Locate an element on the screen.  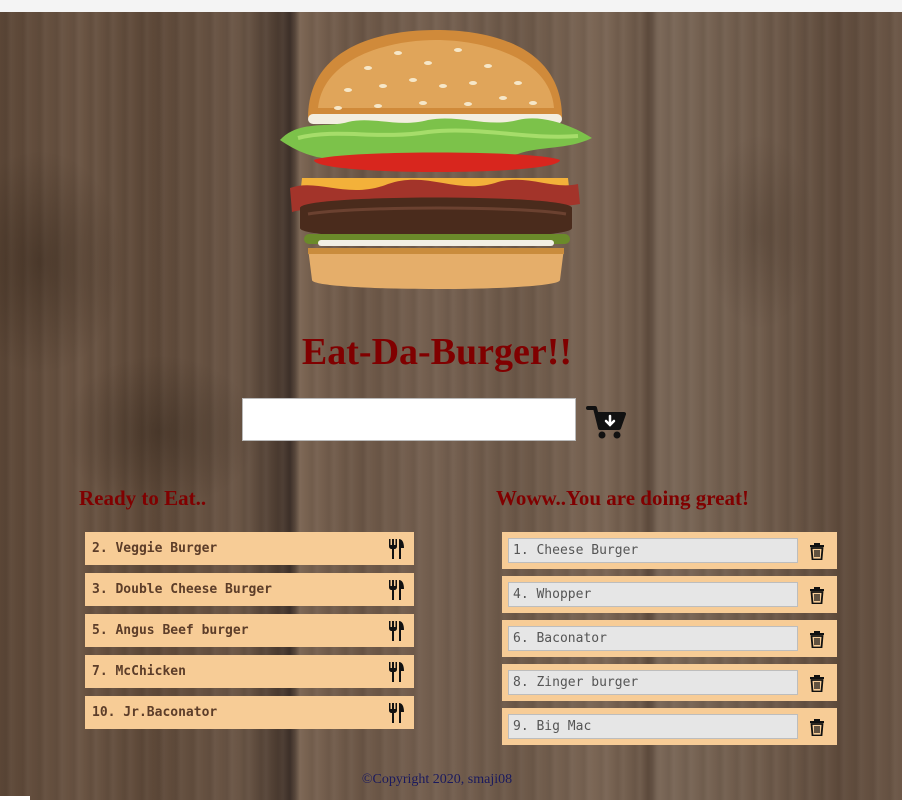
list-item: 10. Jr.Baconator is located at coordinates (249, 712).